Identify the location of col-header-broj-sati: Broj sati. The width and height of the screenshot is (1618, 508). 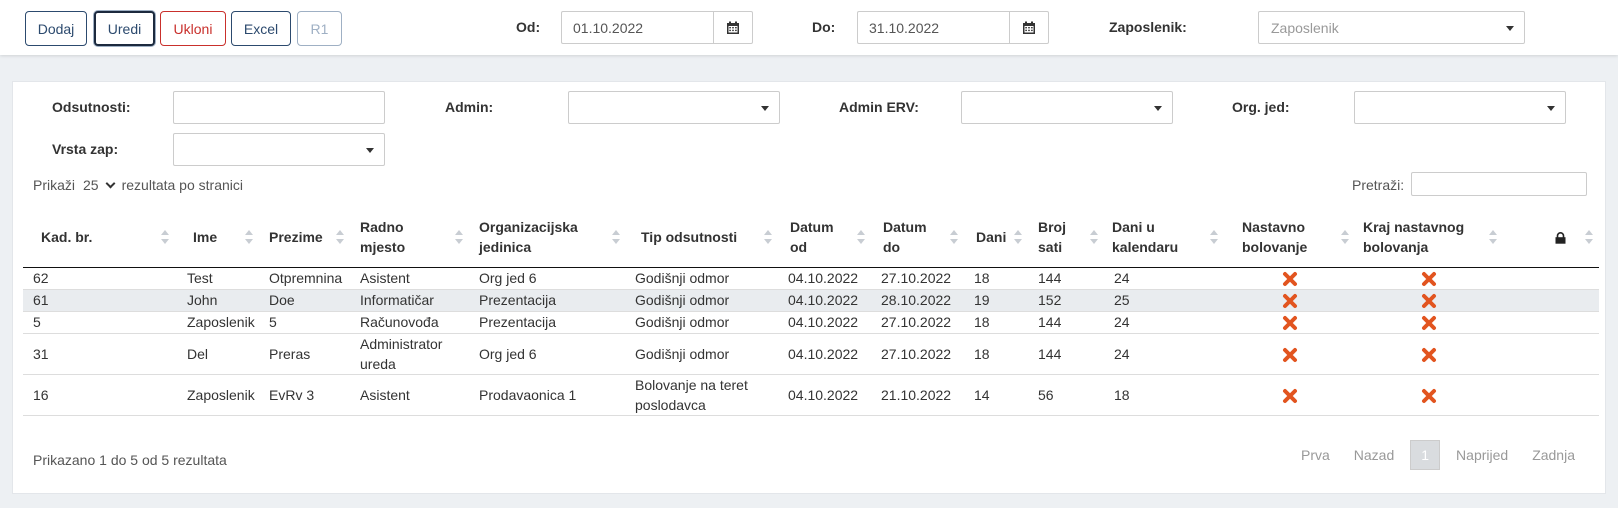
(1066, 237).